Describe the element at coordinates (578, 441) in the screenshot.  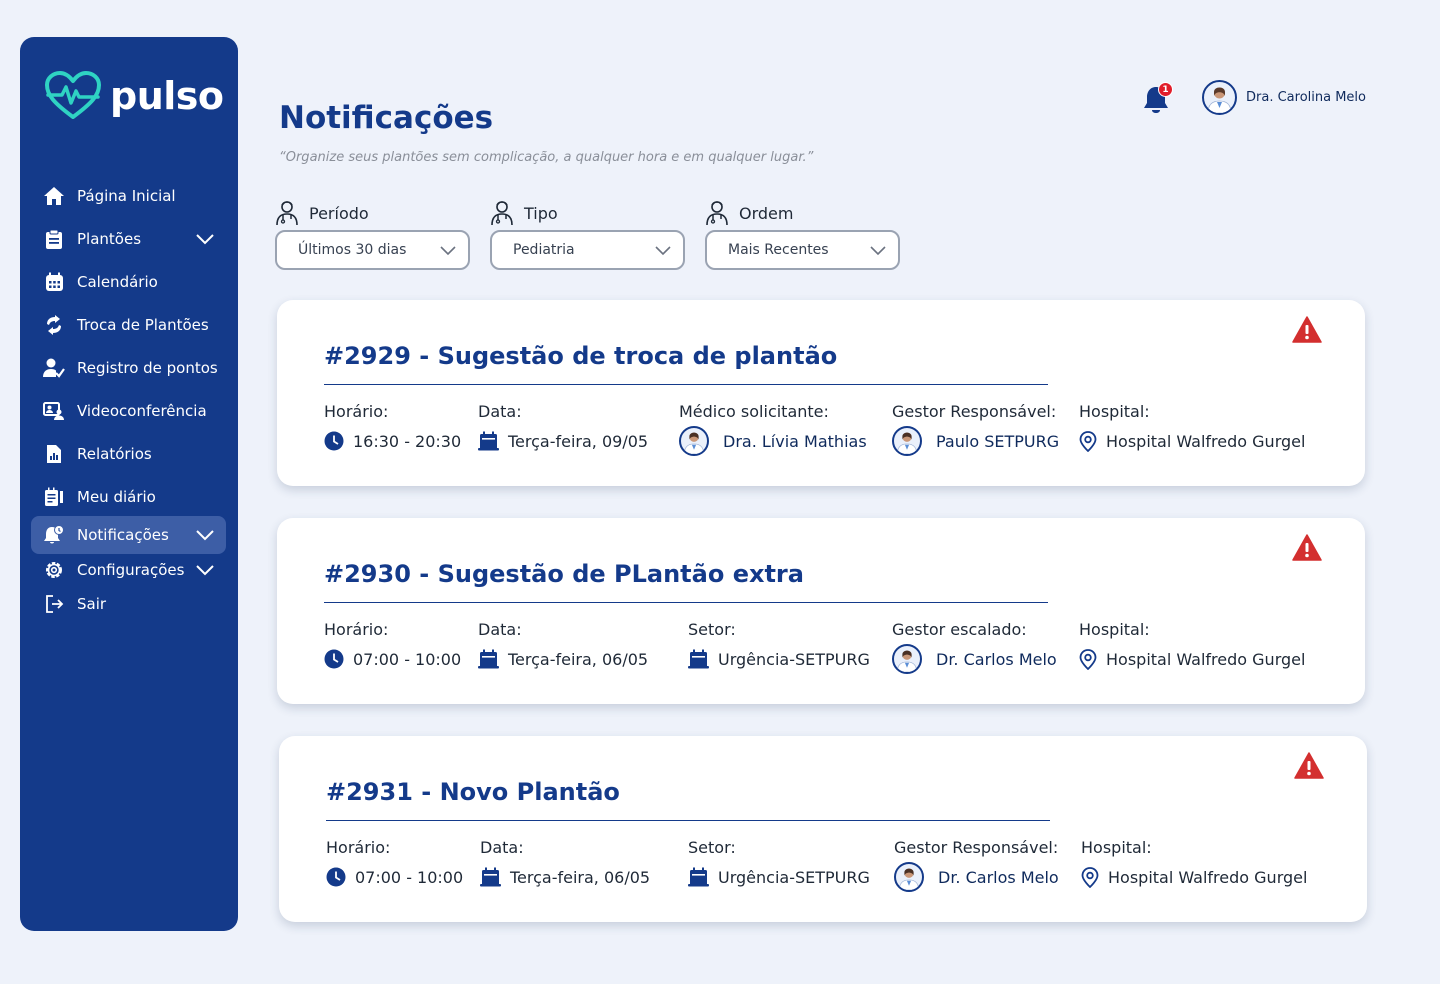
I see `field-value: Terça-feira, 09/05` at that location.